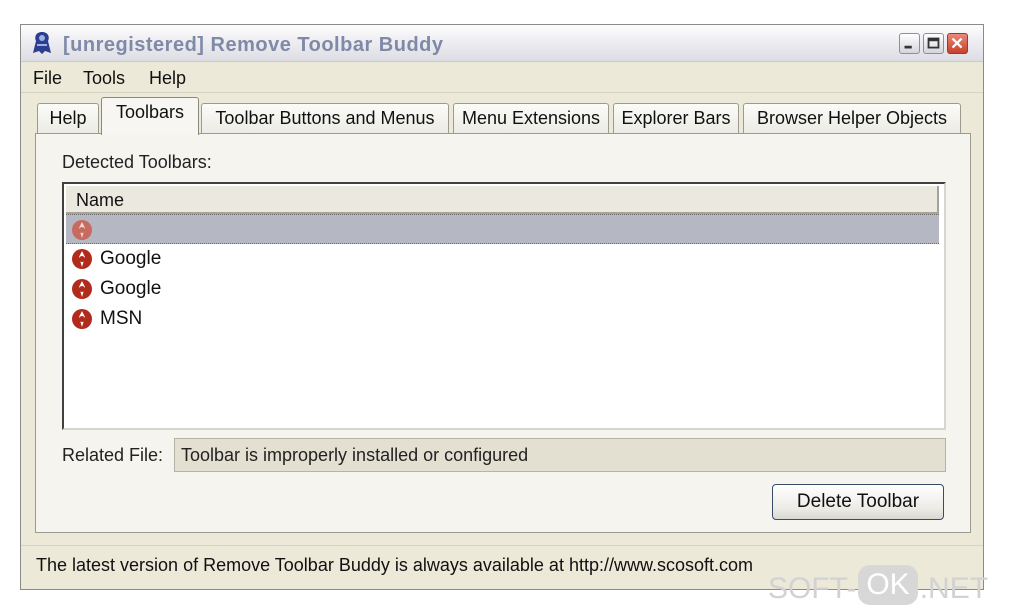 The image size is (1020, 614). What do you see at coordinates (954, 588) in the screenshot?
I see `watermark-part-3: .NET` at bounding box center [954, 588].